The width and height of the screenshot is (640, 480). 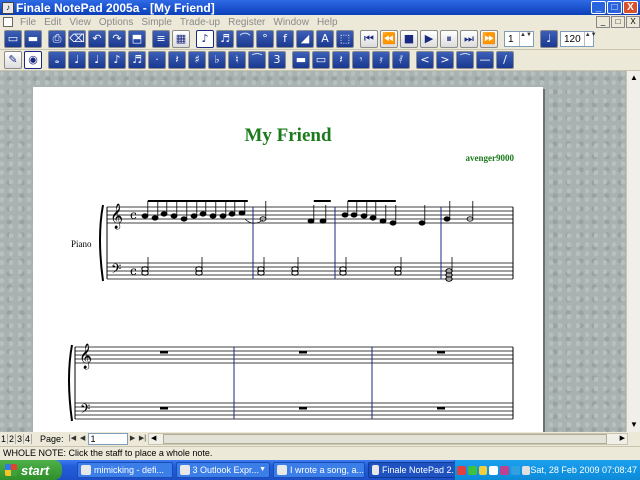 I want to click on next-page-icon: ▶, so click(x=133, y=439).